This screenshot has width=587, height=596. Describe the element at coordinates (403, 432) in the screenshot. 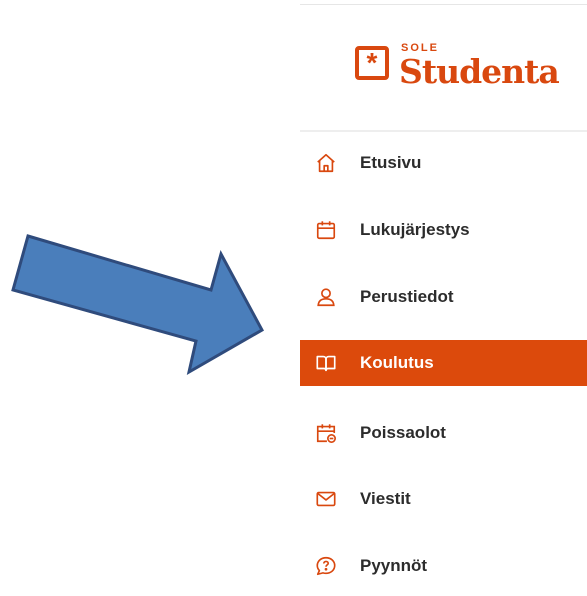

I see `sidebar-item-label: Poissaolot` at that location.